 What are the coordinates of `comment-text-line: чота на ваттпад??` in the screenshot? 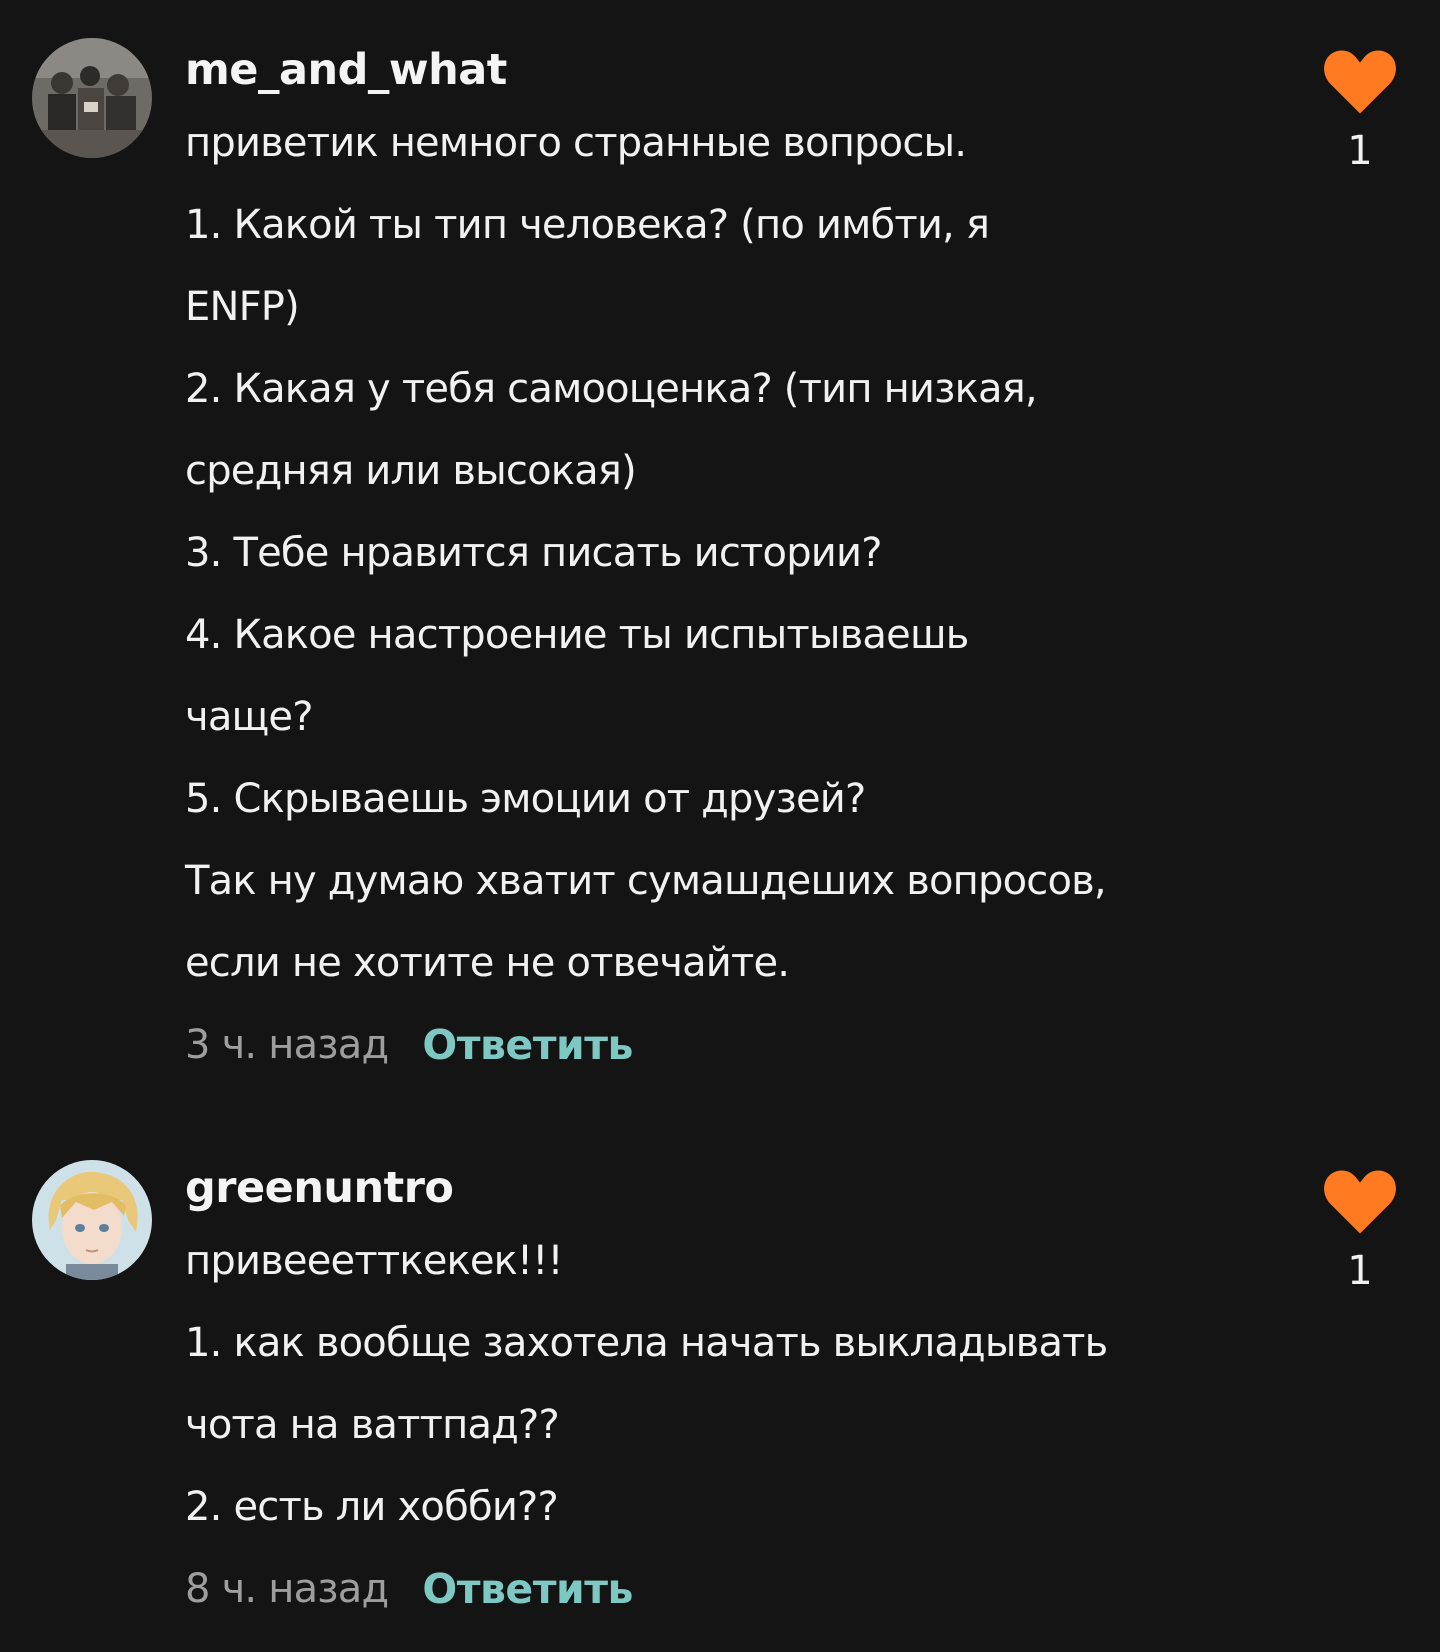 It's located at (372, 1425).